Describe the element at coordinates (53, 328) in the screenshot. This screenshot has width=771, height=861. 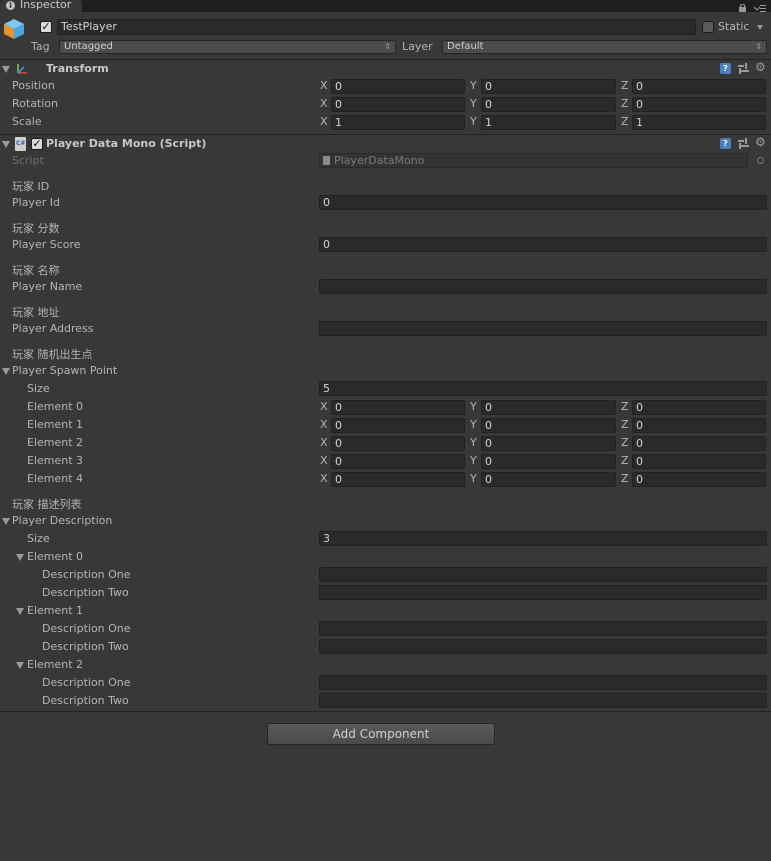
I see `player-address-label: Player Address` at that location.